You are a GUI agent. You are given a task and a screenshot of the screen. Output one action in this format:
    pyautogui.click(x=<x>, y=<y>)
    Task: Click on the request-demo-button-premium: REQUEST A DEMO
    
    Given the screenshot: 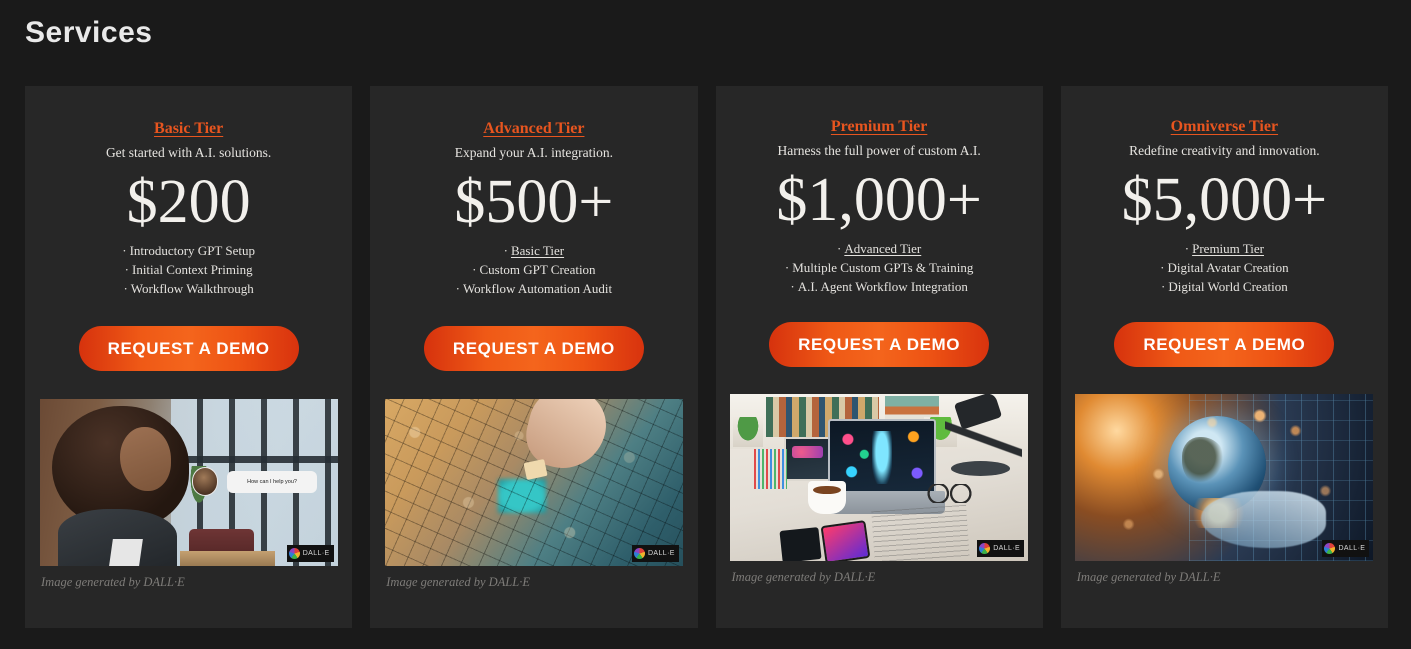 What is the action you would take?
    pyautogui.click(x=879, y=344)
    